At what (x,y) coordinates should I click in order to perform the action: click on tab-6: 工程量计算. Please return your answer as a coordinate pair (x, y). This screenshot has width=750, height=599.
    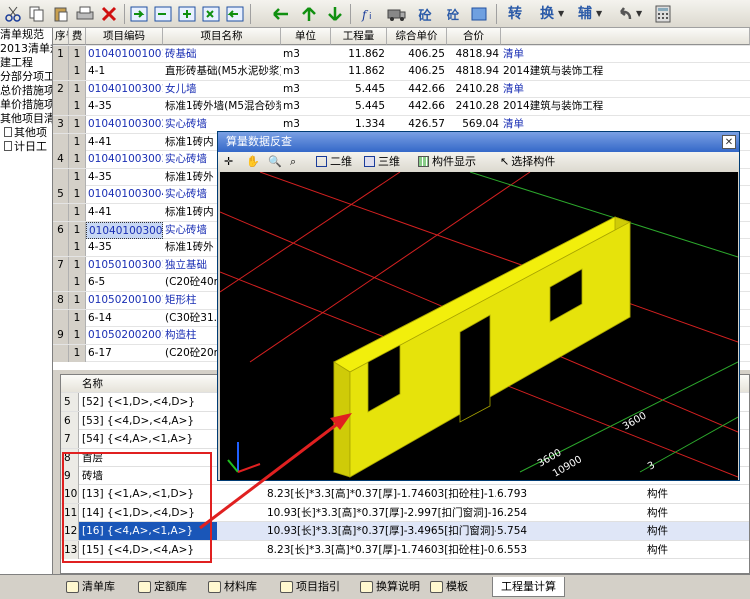
    Looking at the image, I should click on (528, 587).